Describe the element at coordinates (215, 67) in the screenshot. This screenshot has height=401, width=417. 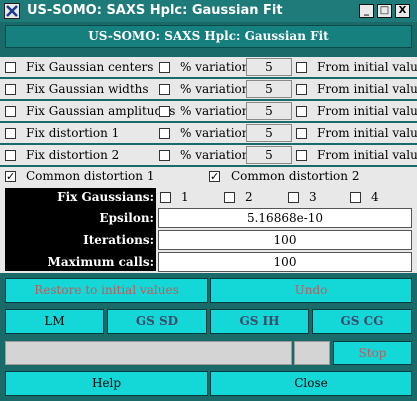
I see `centers-variation-label: % variation` at that location.